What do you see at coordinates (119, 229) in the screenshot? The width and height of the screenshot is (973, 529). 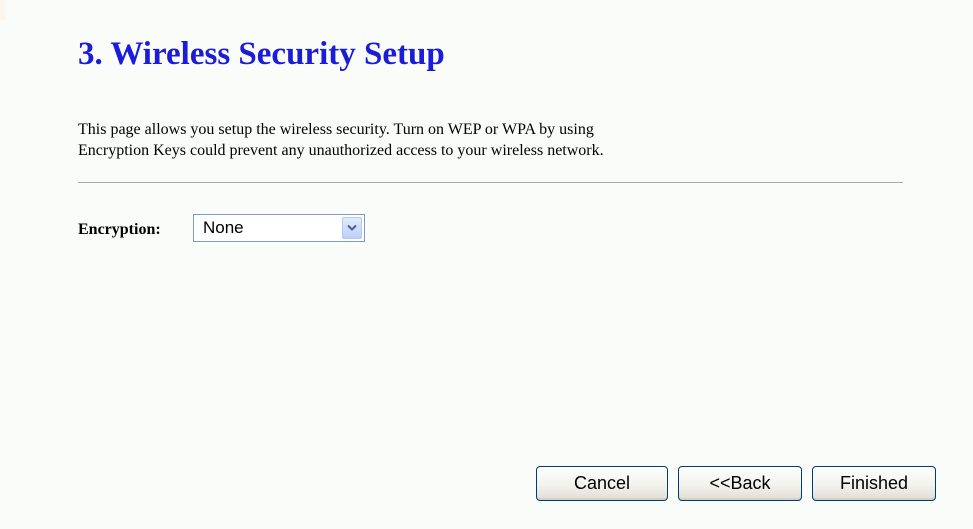 I see `encryption-label: Encryption:` at bounding box center [119, 229].